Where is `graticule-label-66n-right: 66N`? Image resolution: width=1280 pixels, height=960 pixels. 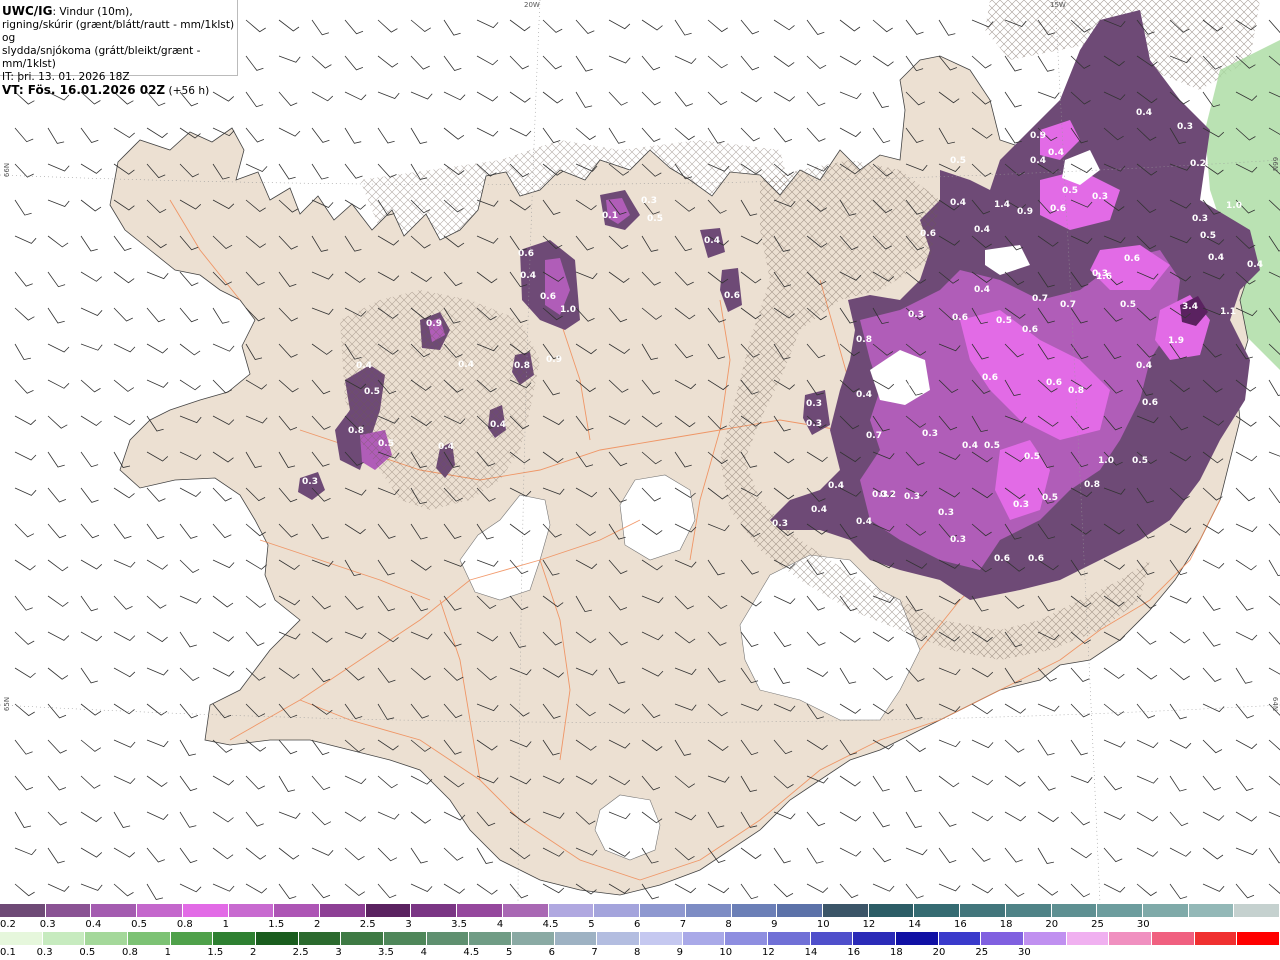 graticule-label-66n-right: 66N is located at coordinates (1275, 164).